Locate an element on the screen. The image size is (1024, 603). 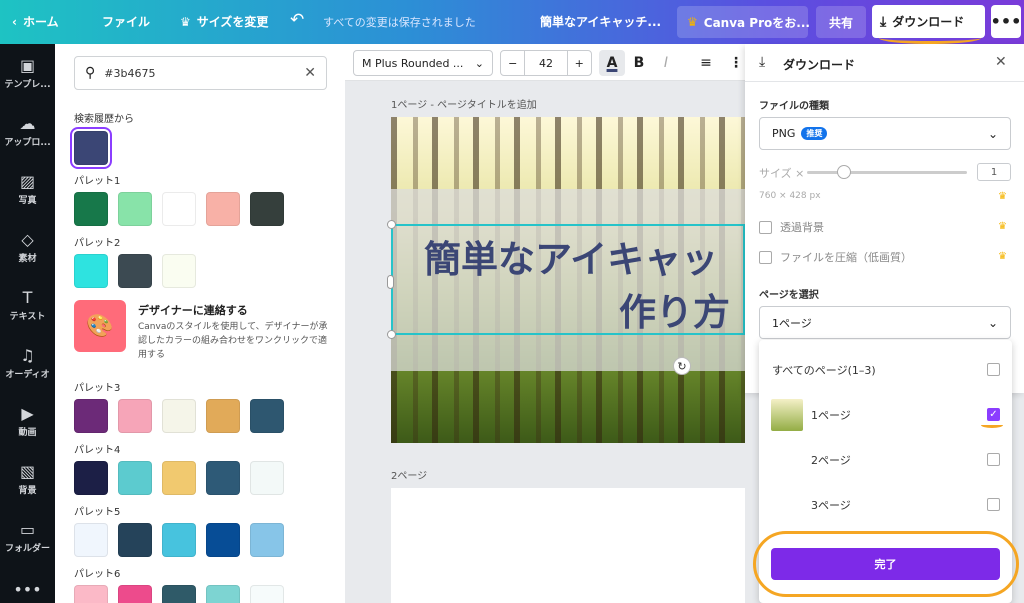
nav-more: ••• is located at coordinates (27, 590).